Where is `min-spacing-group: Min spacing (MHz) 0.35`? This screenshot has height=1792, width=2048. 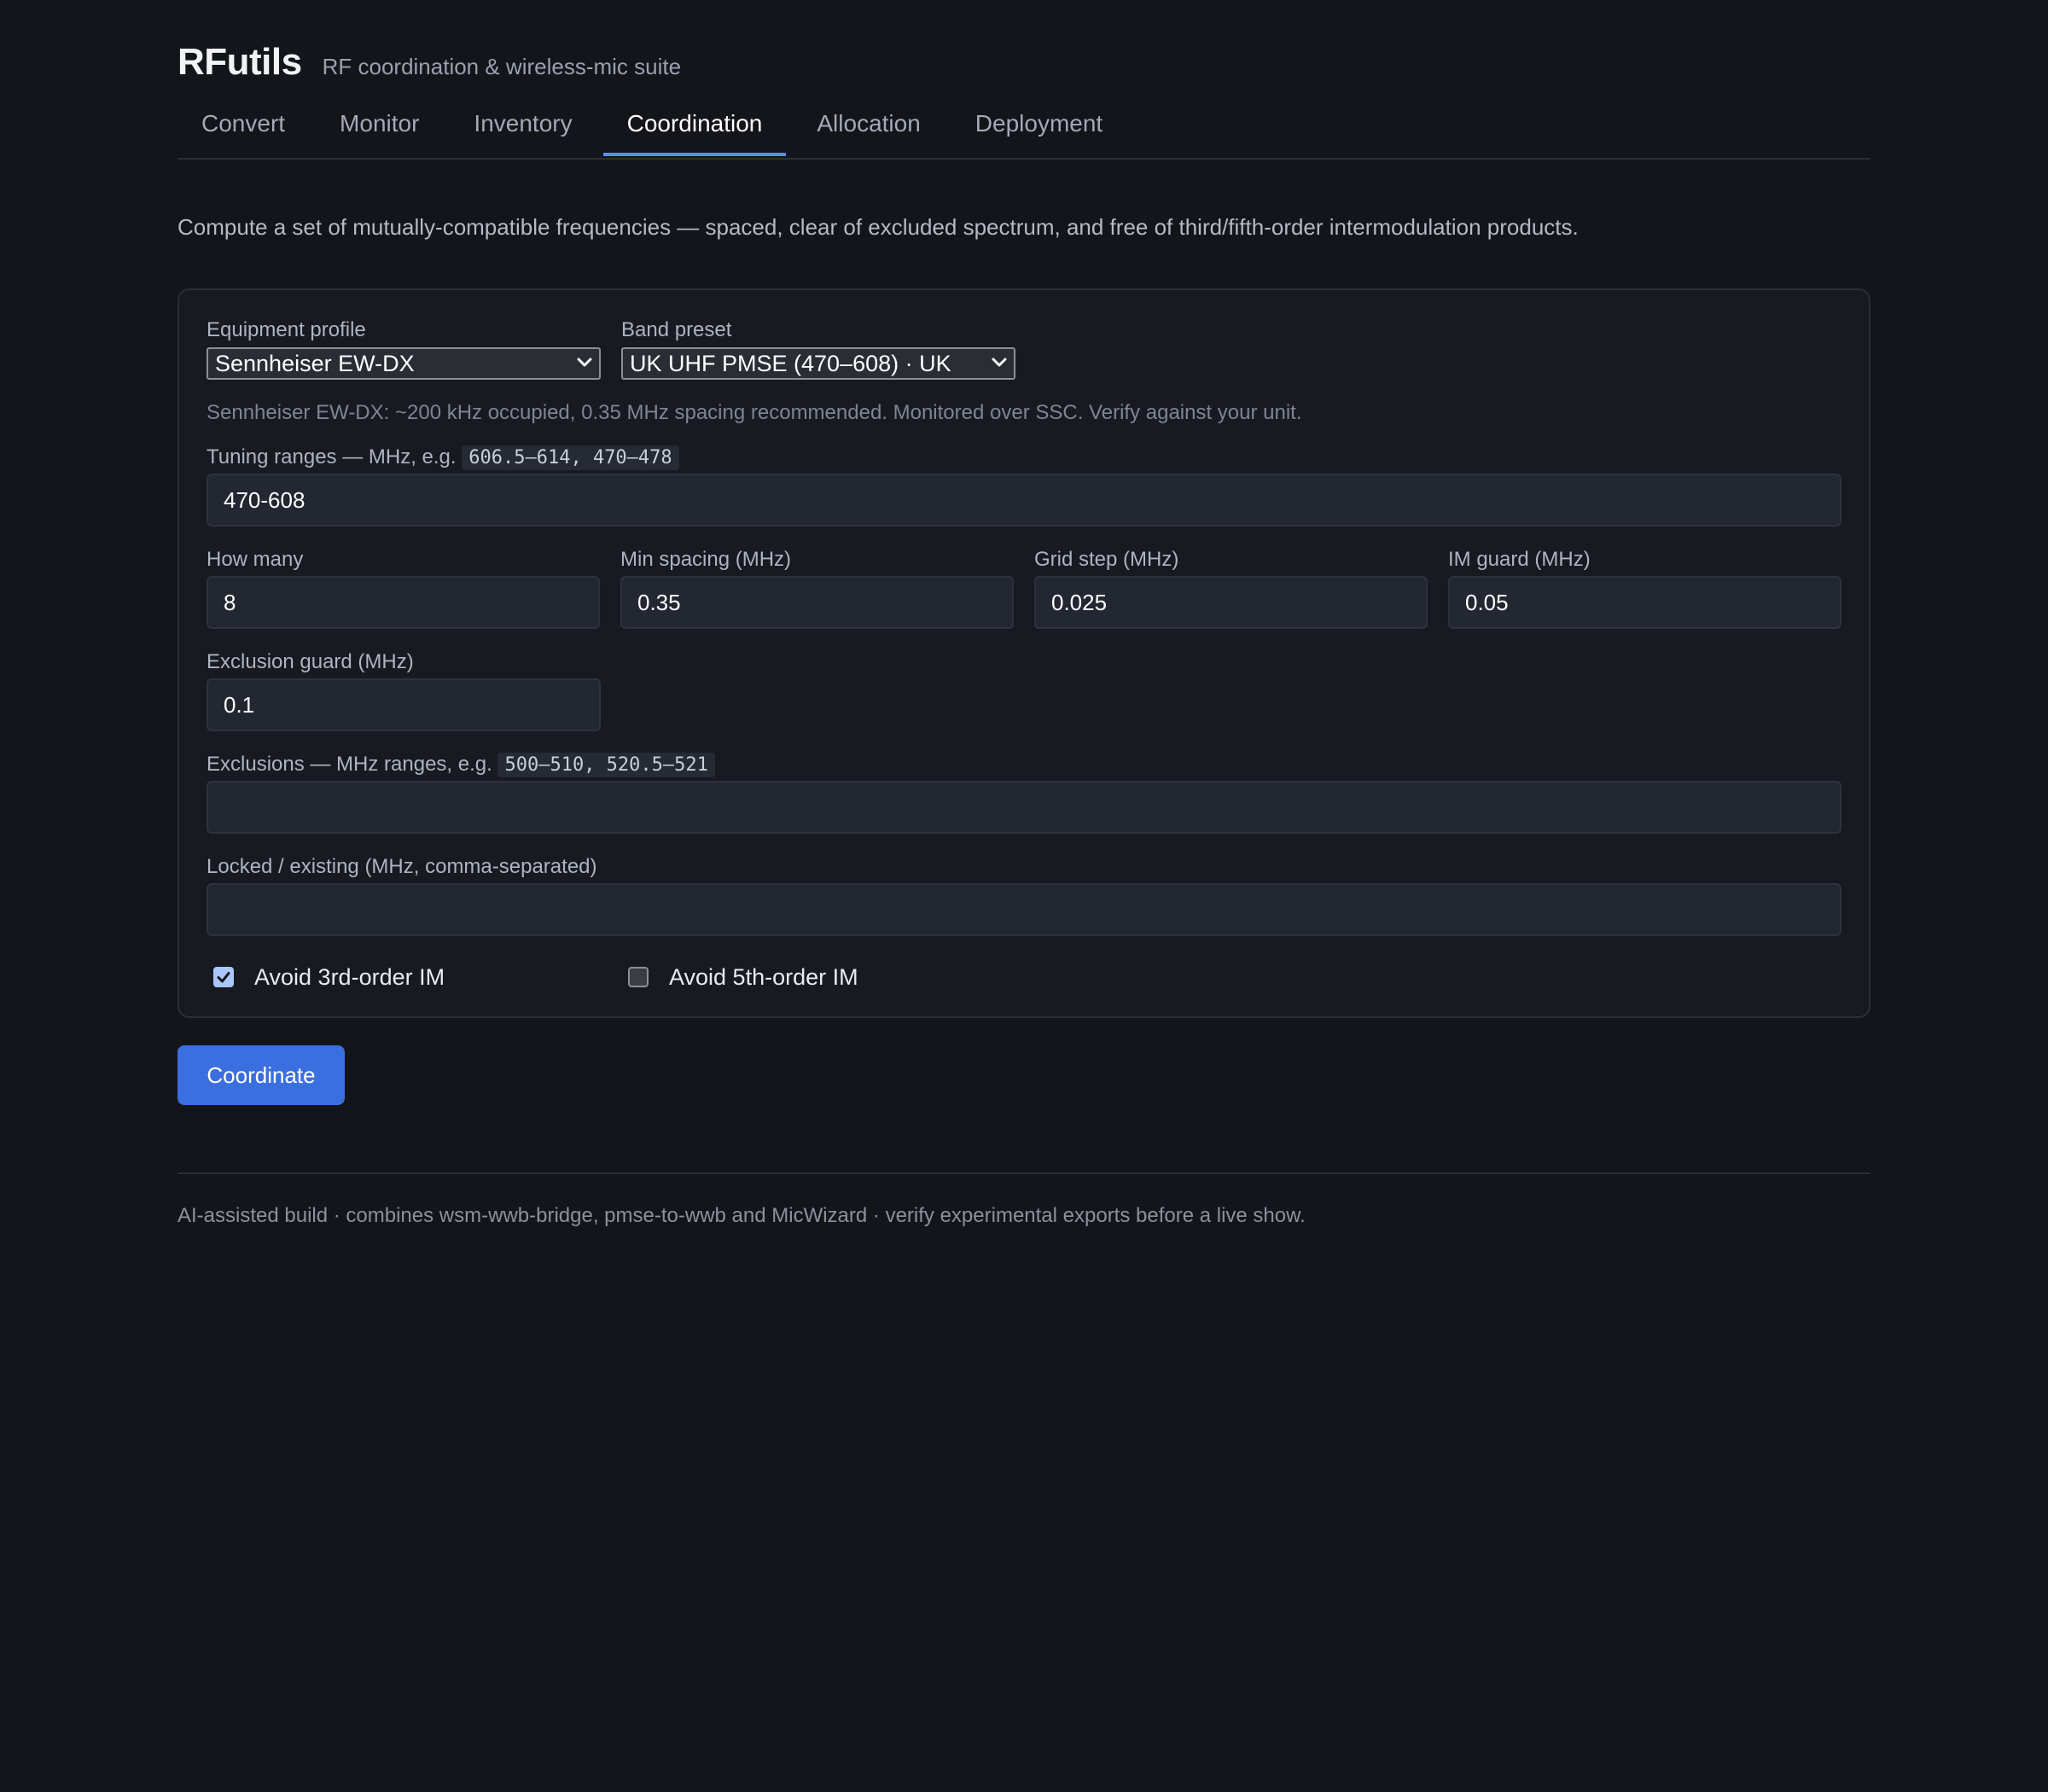 min-spacing-group: Min spacing (MHz) 0.35 is located at coordinates (817, 588).